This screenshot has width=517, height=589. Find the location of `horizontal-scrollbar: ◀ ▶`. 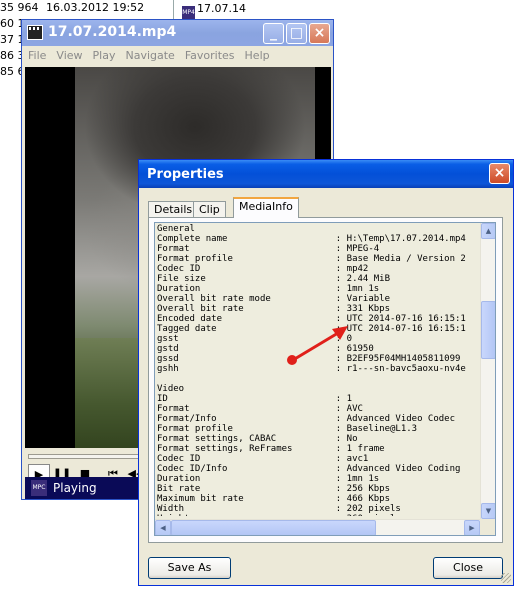

horizontal-scrollbar: ◀ ▶ is located at coordinates (317, 527).